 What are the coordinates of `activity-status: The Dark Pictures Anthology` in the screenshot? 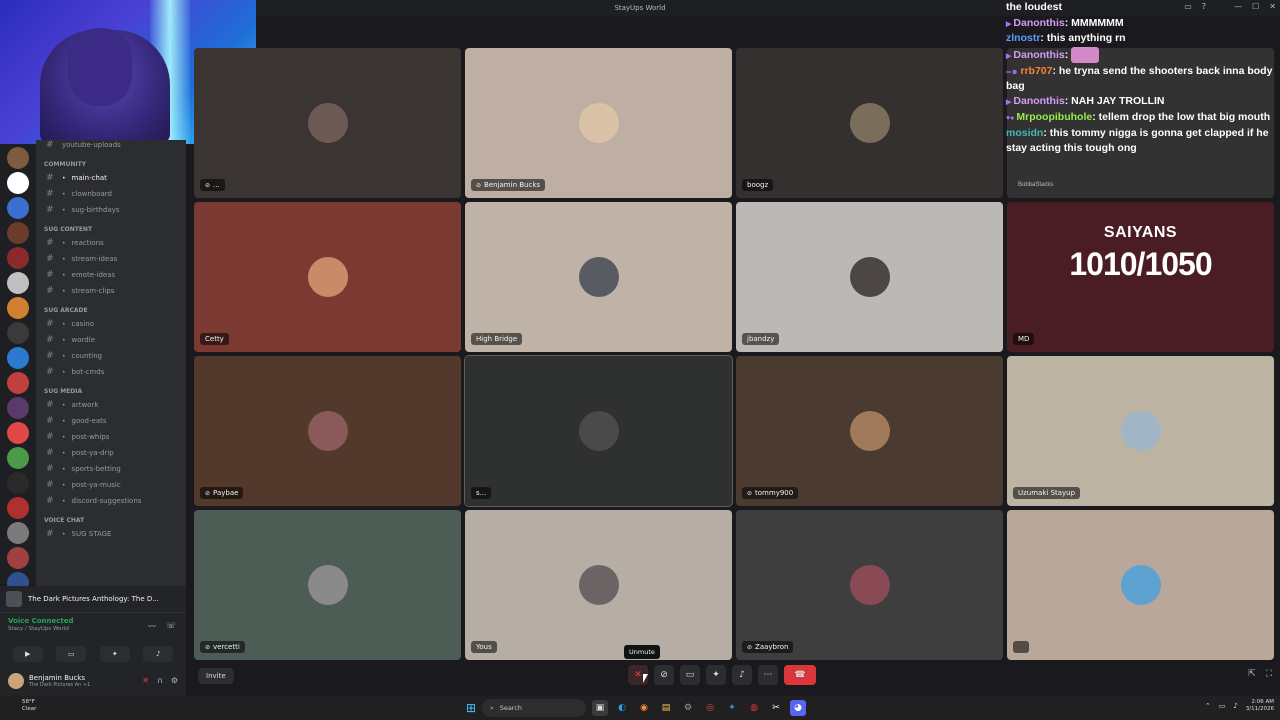 It's located at (93, 599).